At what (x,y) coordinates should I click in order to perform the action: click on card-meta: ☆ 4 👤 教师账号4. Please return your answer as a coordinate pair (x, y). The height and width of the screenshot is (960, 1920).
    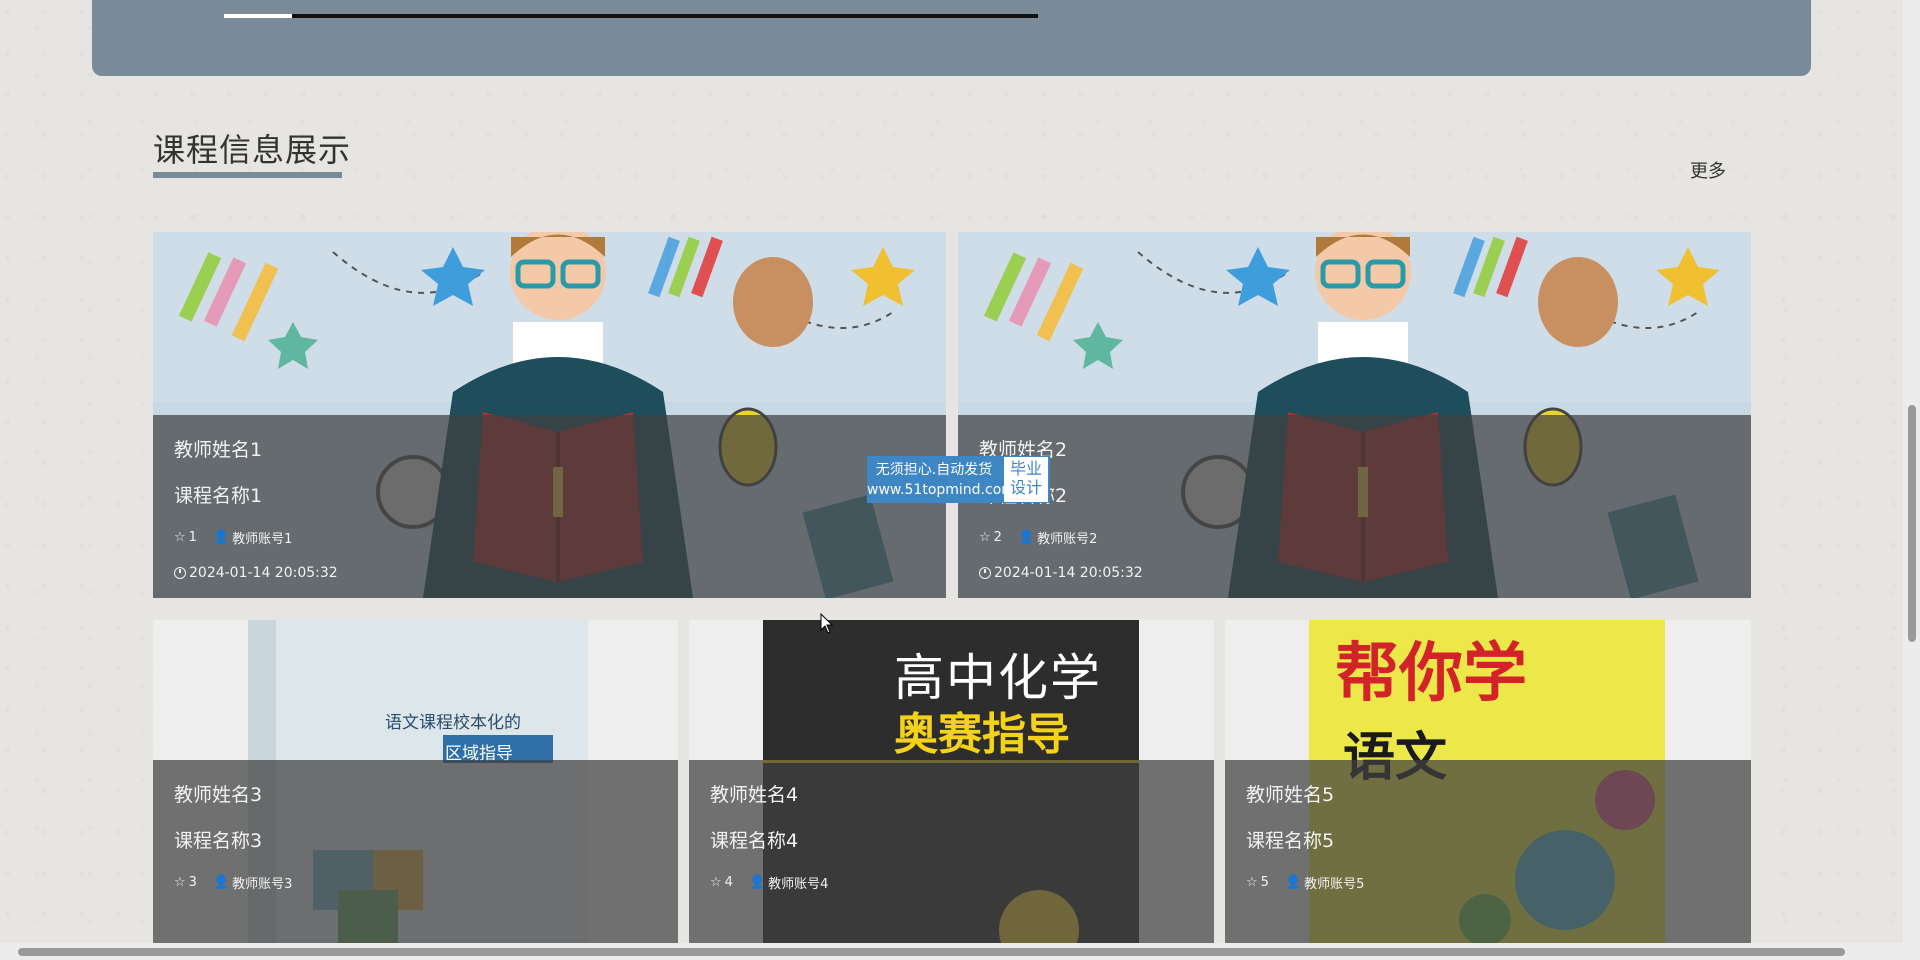
    Looking at the image, I should click on (769, 882).